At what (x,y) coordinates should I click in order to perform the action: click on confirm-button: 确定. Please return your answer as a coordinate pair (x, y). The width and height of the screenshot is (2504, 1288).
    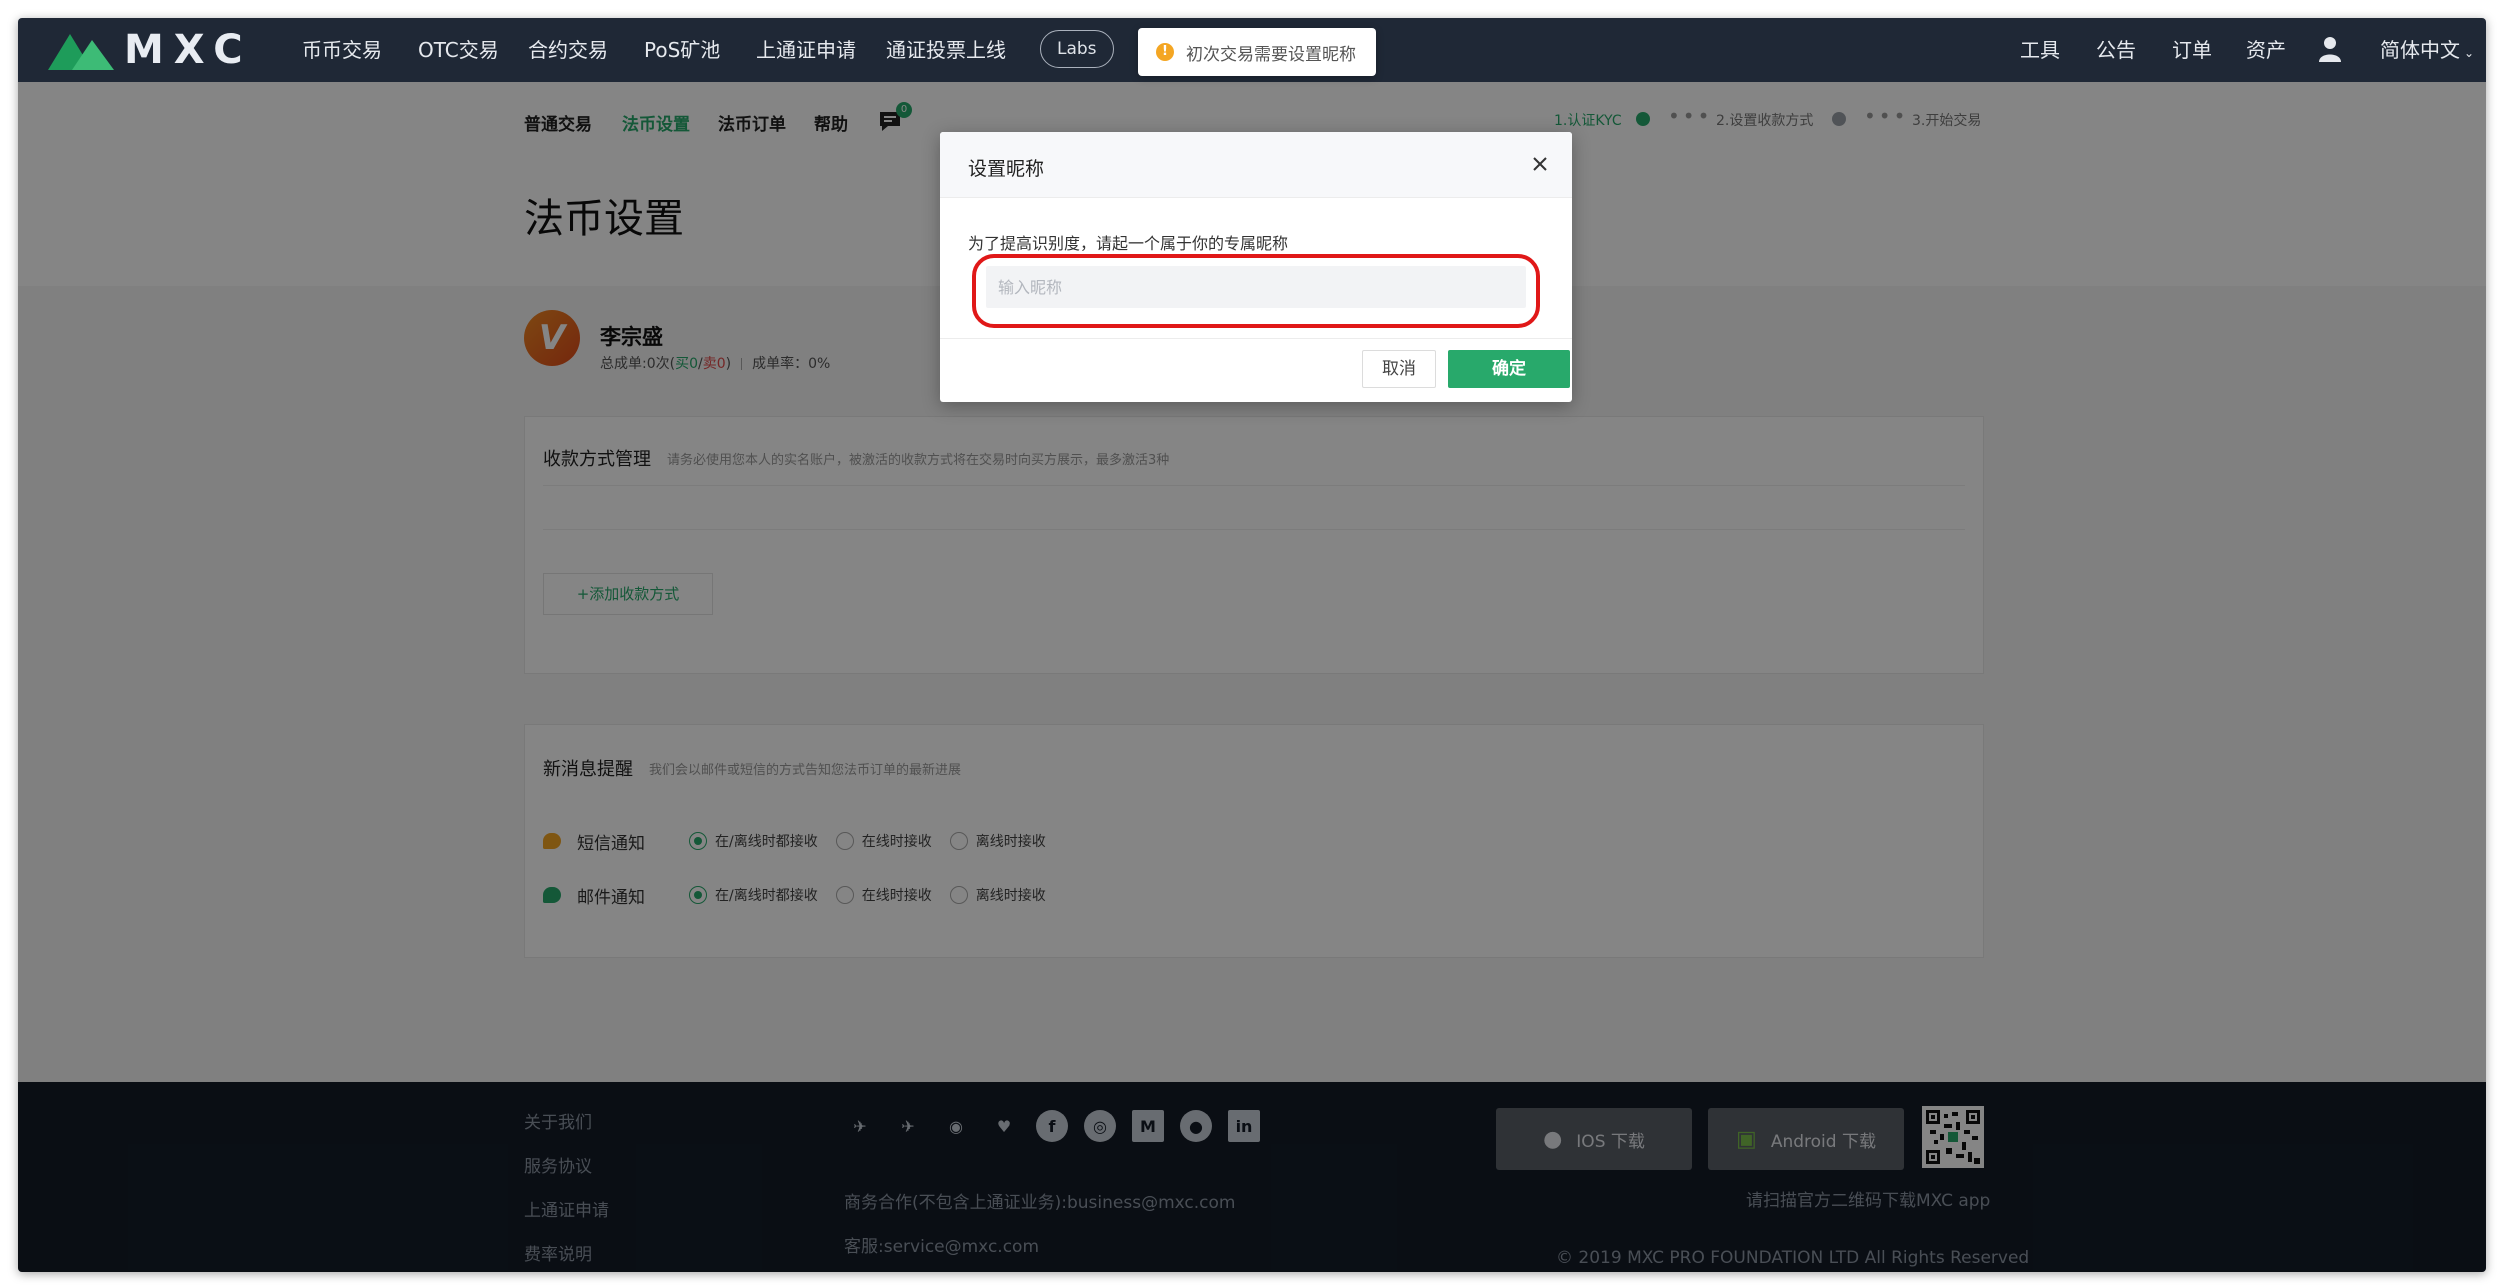
    Looking at the image, I should click on (1509, 369).